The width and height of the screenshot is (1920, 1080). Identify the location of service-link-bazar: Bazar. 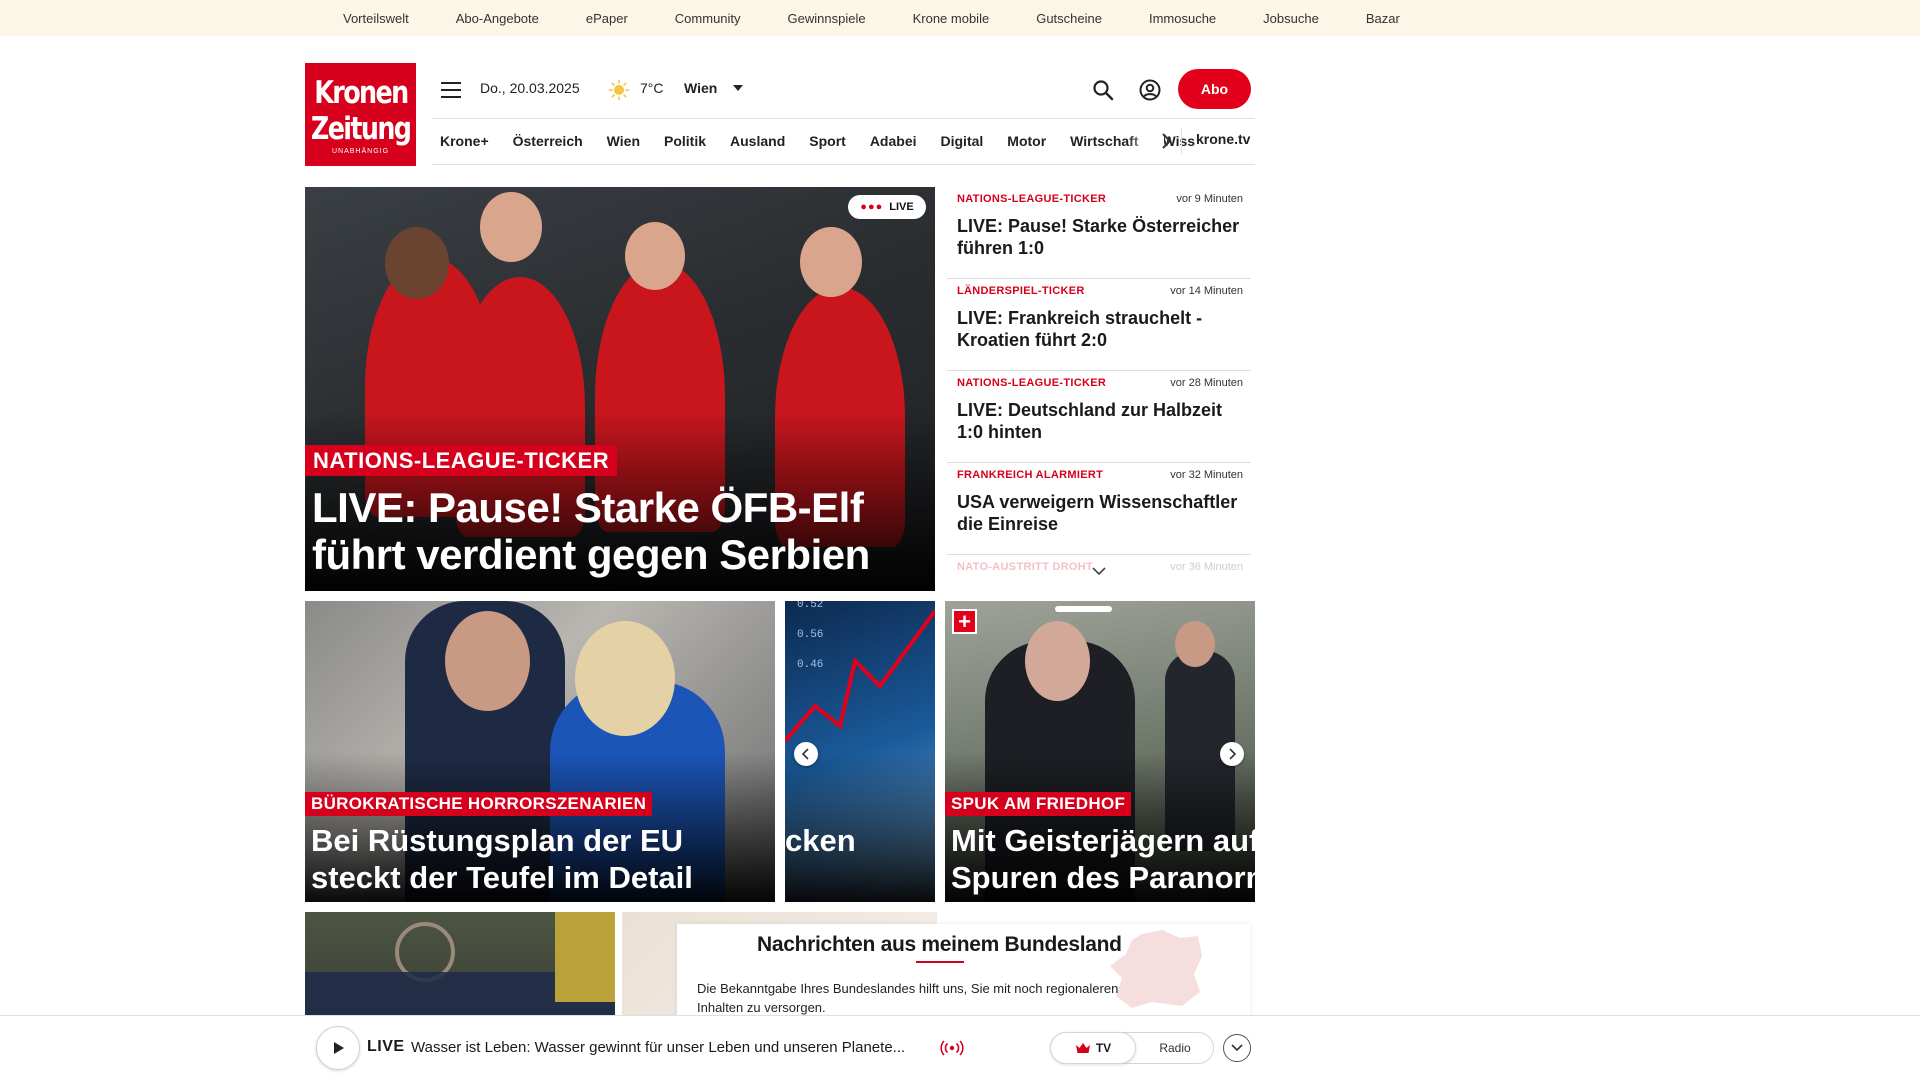
(1383, 18).